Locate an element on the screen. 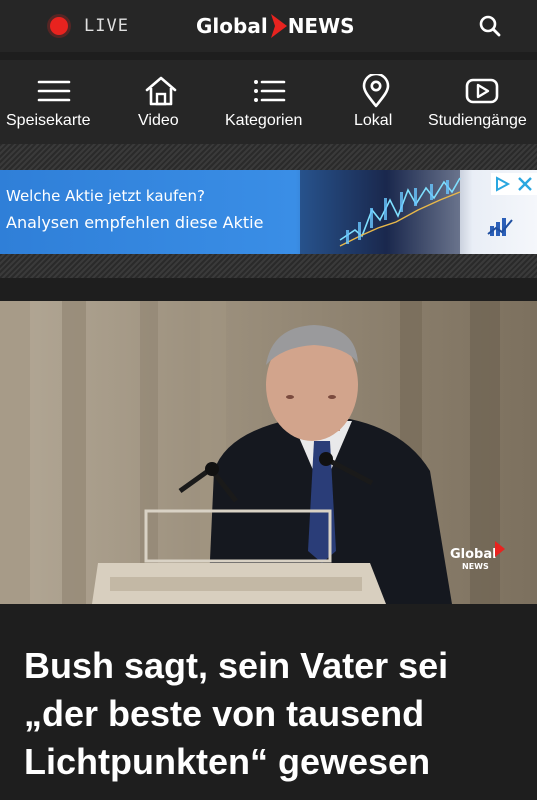 This screenshot has height=800, width=537. logo-arrow-icon is located at coordinates (278, 26).